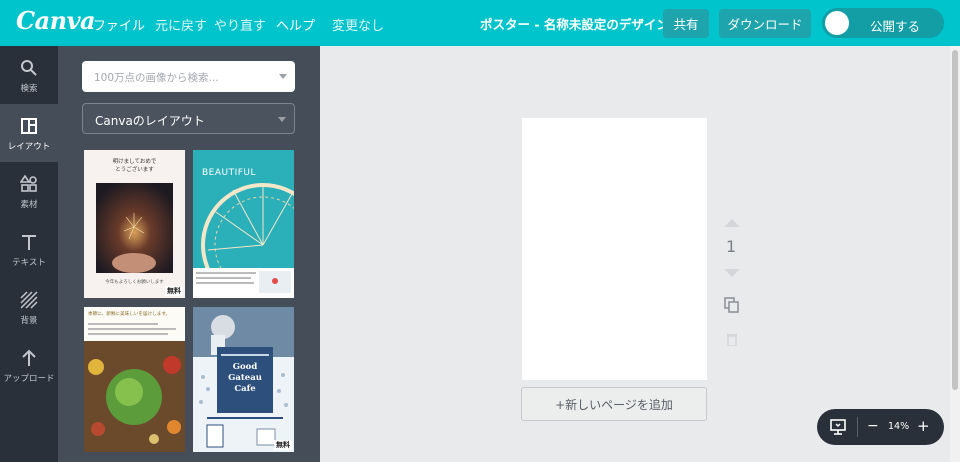 This screenshot has width=960, height=462. I want to click on thumbnail-text: BEAUTIFUL, so click(229, 173).